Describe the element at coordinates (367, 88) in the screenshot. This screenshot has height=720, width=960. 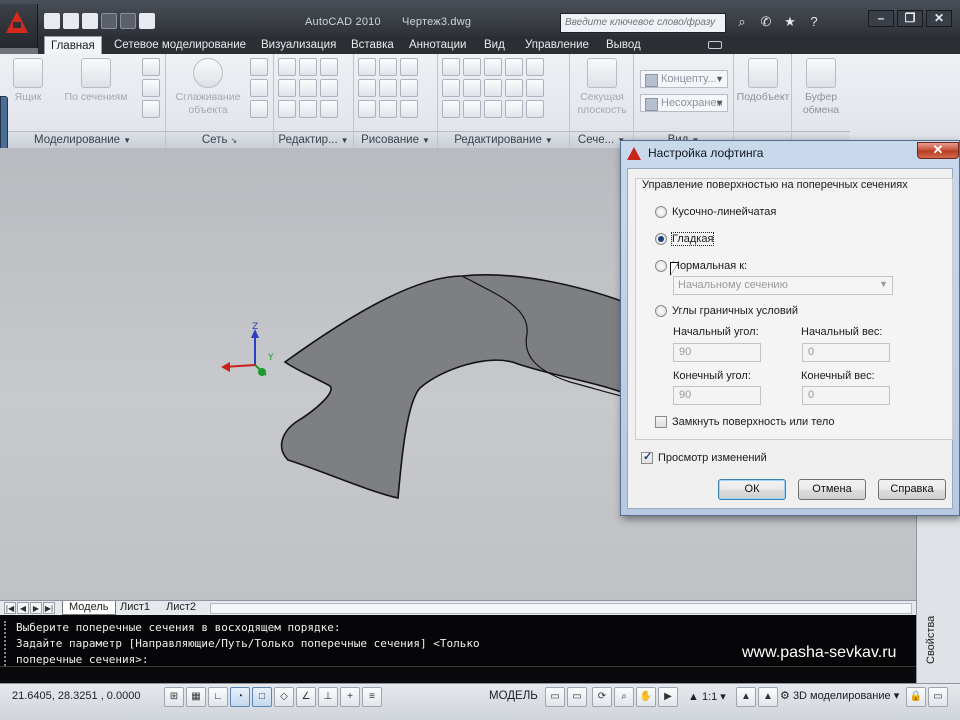
I see `rectangle-icon` at that location.